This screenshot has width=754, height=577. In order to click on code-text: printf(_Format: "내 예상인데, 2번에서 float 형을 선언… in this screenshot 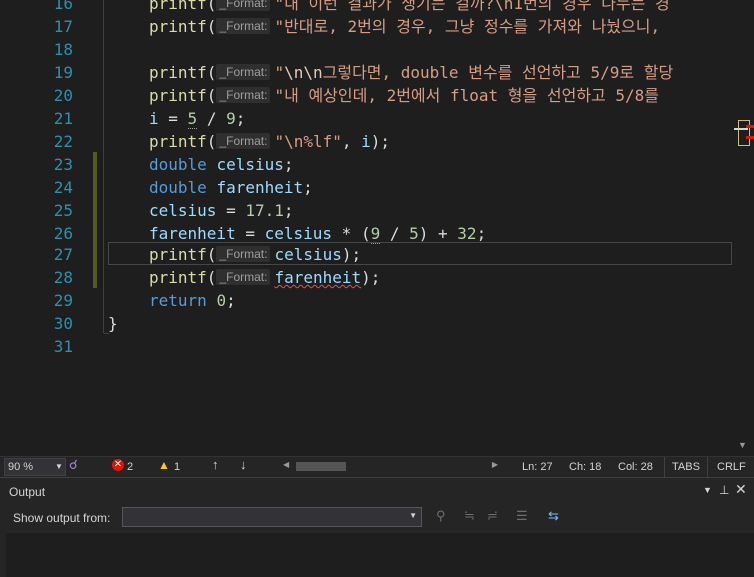, I will do `click(404, 95)`.